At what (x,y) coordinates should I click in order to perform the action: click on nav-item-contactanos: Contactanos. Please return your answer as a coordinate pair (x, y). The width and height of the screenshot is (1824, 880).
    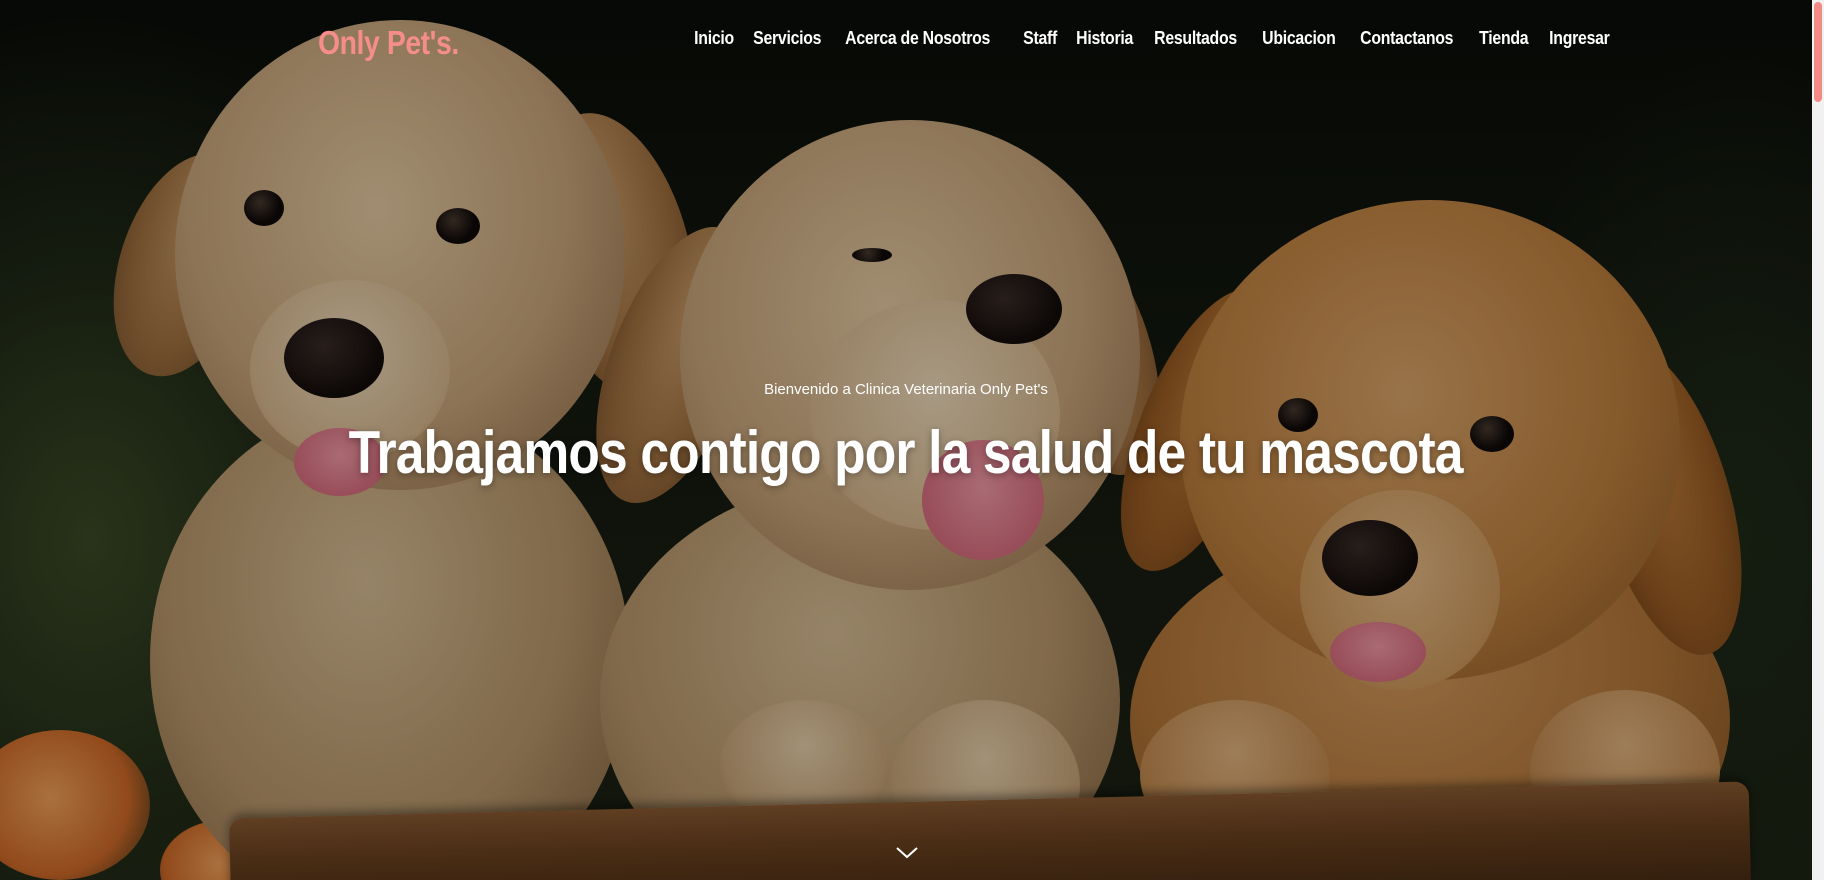
    Looking at the image, I should click on (1414, 38).